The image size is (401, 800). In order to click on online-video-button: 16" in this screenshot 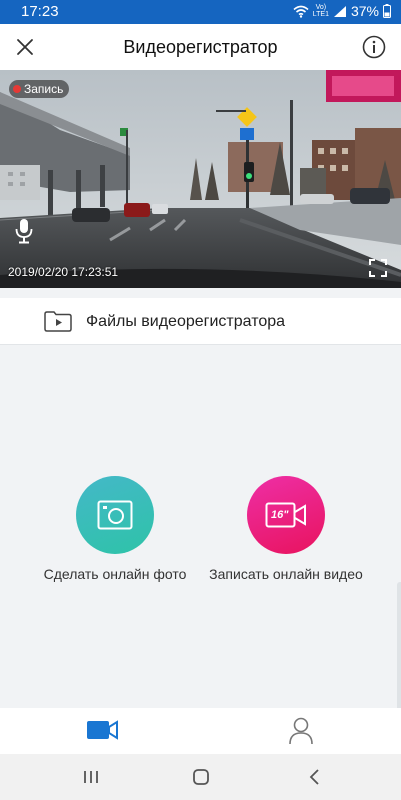, I will do `click(286, 515)`.